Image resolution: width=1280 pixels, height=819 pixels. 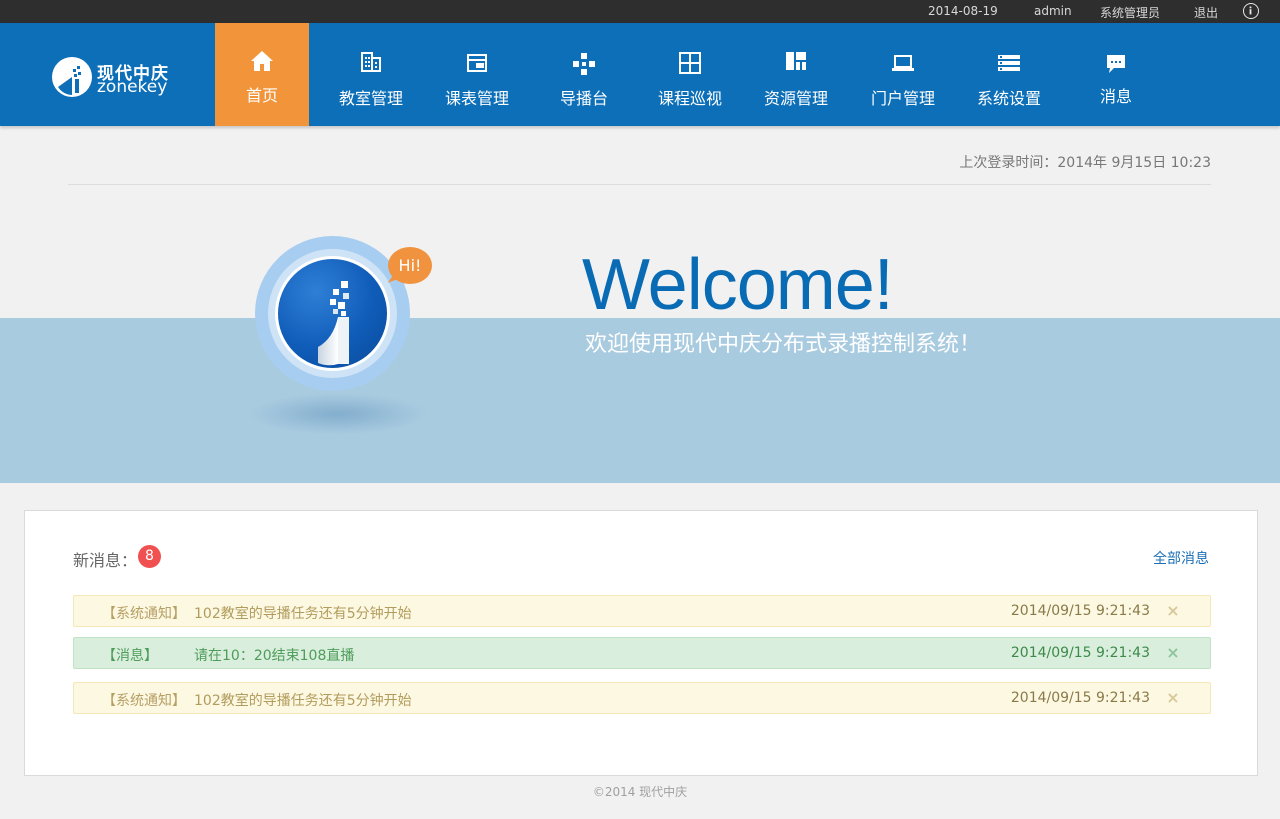 I want to click on nav-label-schedule: 课表管理, so click(x=476, y=98).